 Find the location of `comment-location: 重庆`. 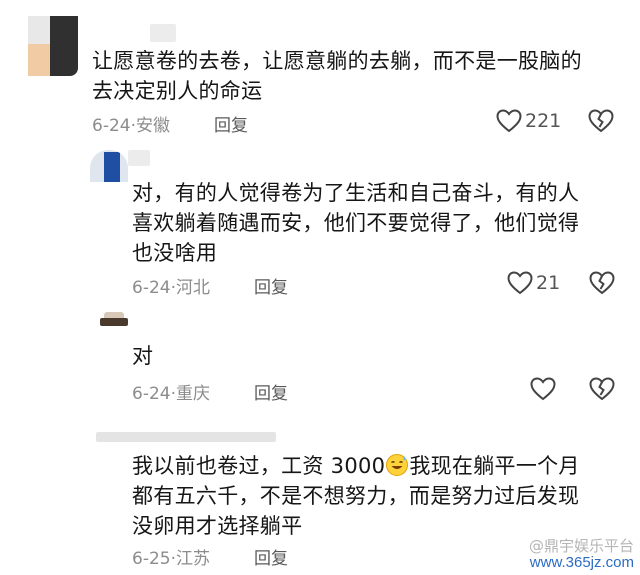

comment-location: 重庆 is located at coordinates (193, 394).